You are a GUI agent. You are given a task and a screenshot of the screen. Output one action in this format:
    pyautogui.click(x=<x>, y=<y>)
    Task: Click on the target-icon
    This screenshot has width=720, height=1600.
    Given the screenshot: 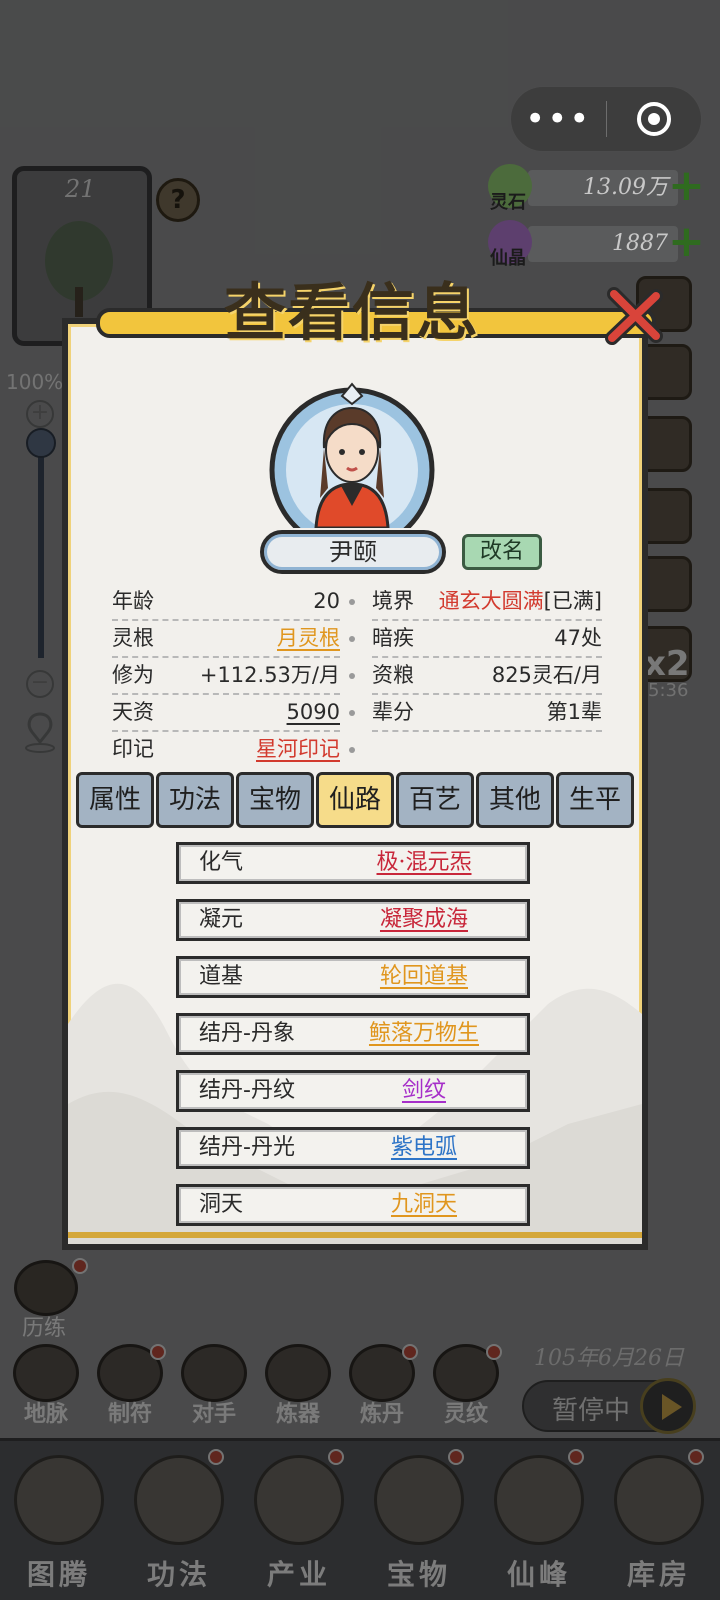 What is the action you would take?
    pyautogui.click(x=653, y=119)
    